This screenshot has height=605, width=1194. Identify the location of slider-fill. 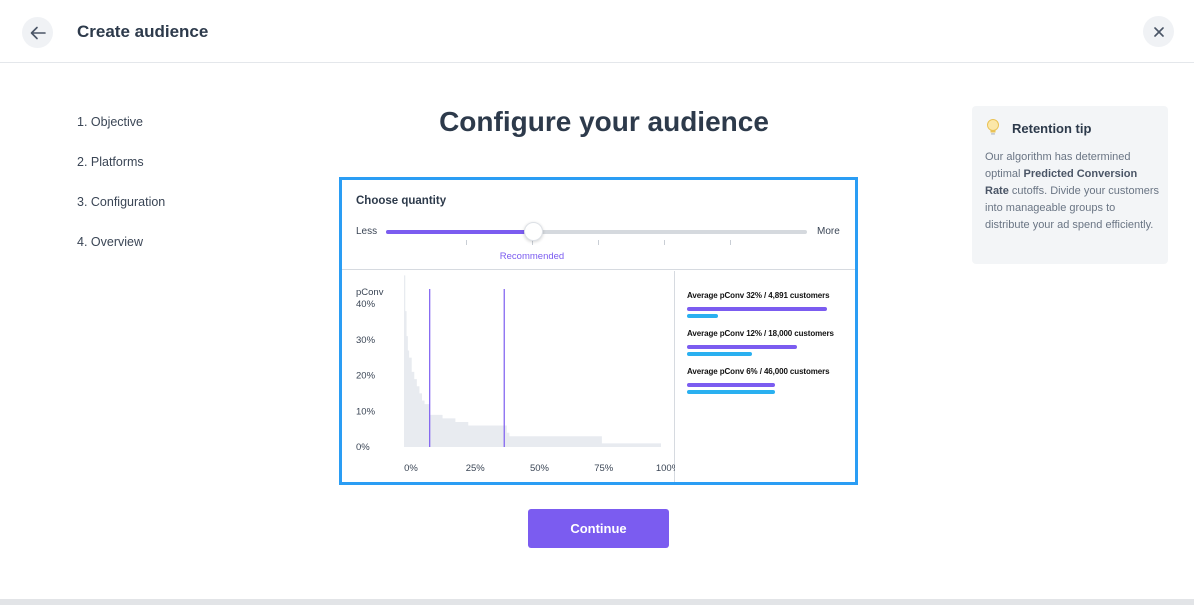
(460, 232).